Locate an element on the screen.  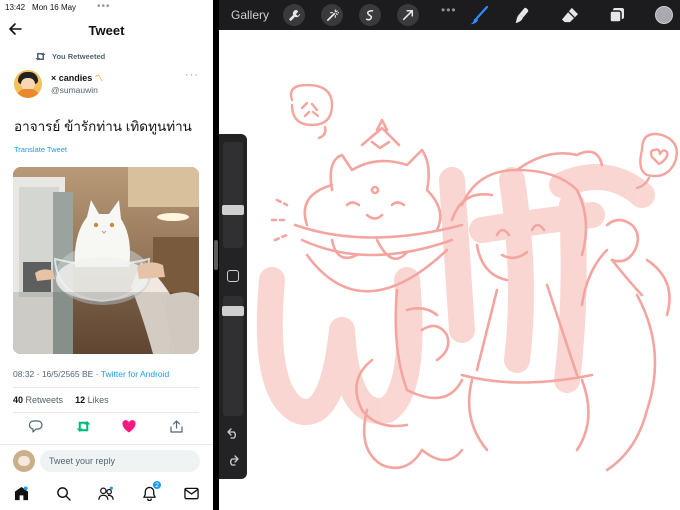
more-options-icon: ··· is located at coordinates (192, 75).